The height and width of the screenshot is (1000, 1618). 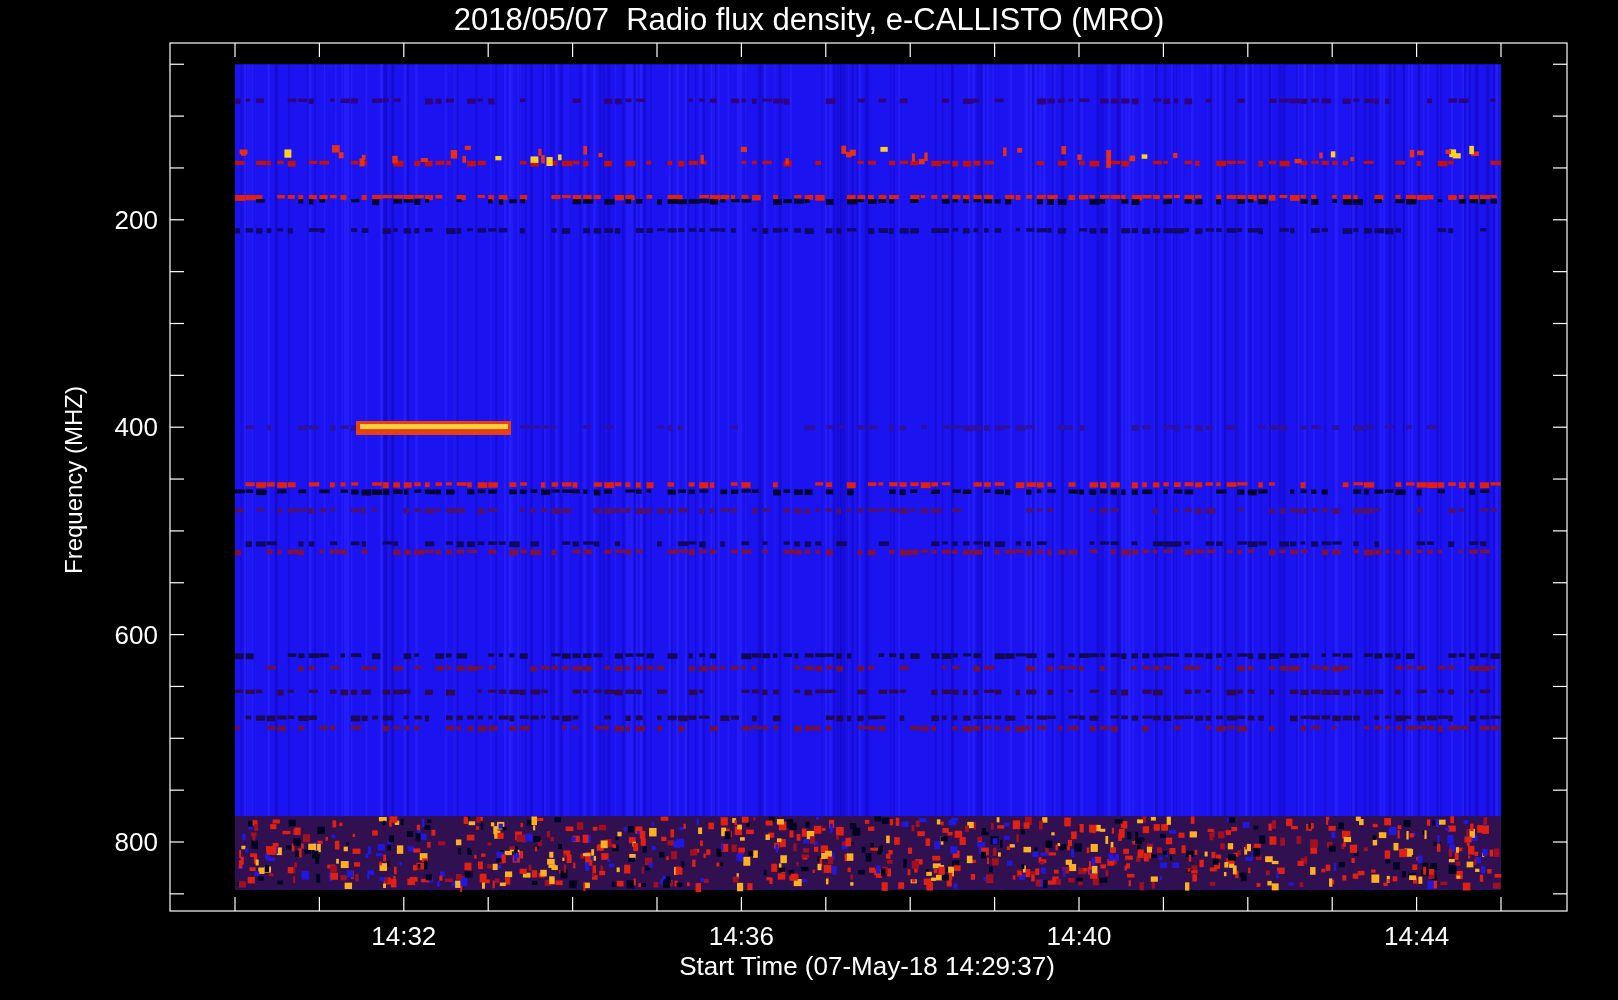 I want to click on y-axis-title: Frequency (MHZ), so click(x=74, y=480).